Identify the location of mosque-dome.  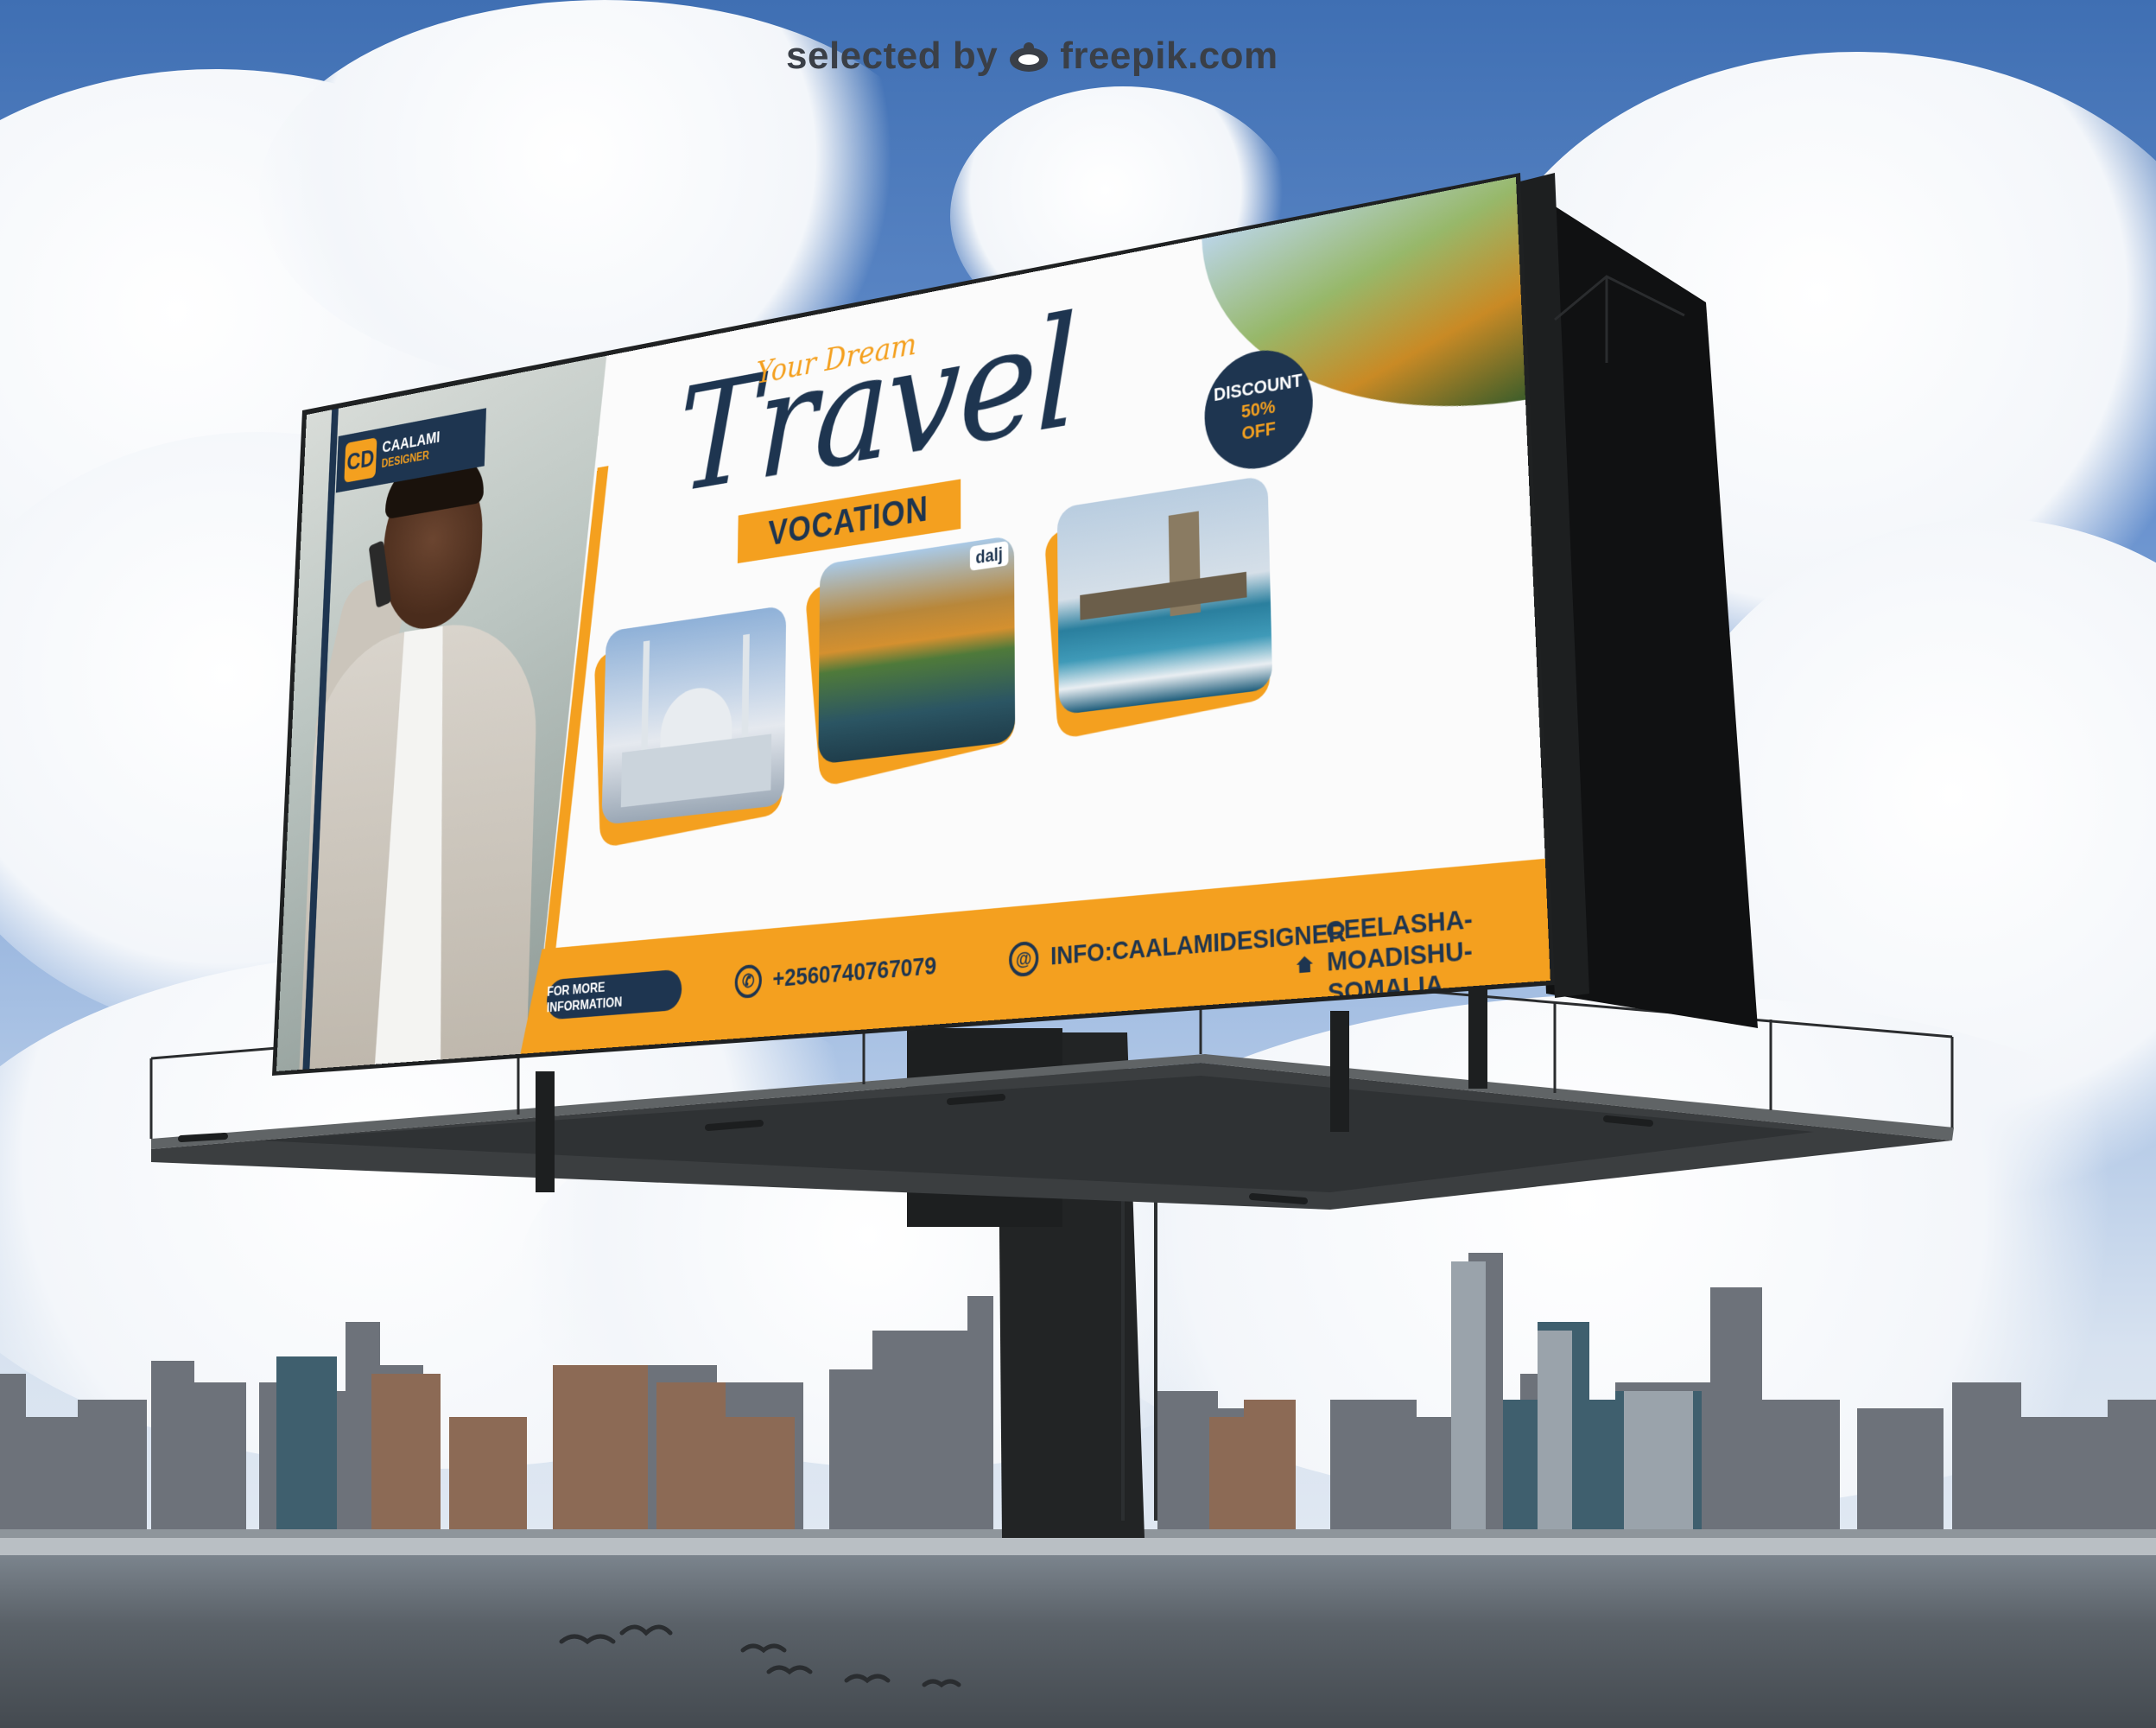
(696, 715).